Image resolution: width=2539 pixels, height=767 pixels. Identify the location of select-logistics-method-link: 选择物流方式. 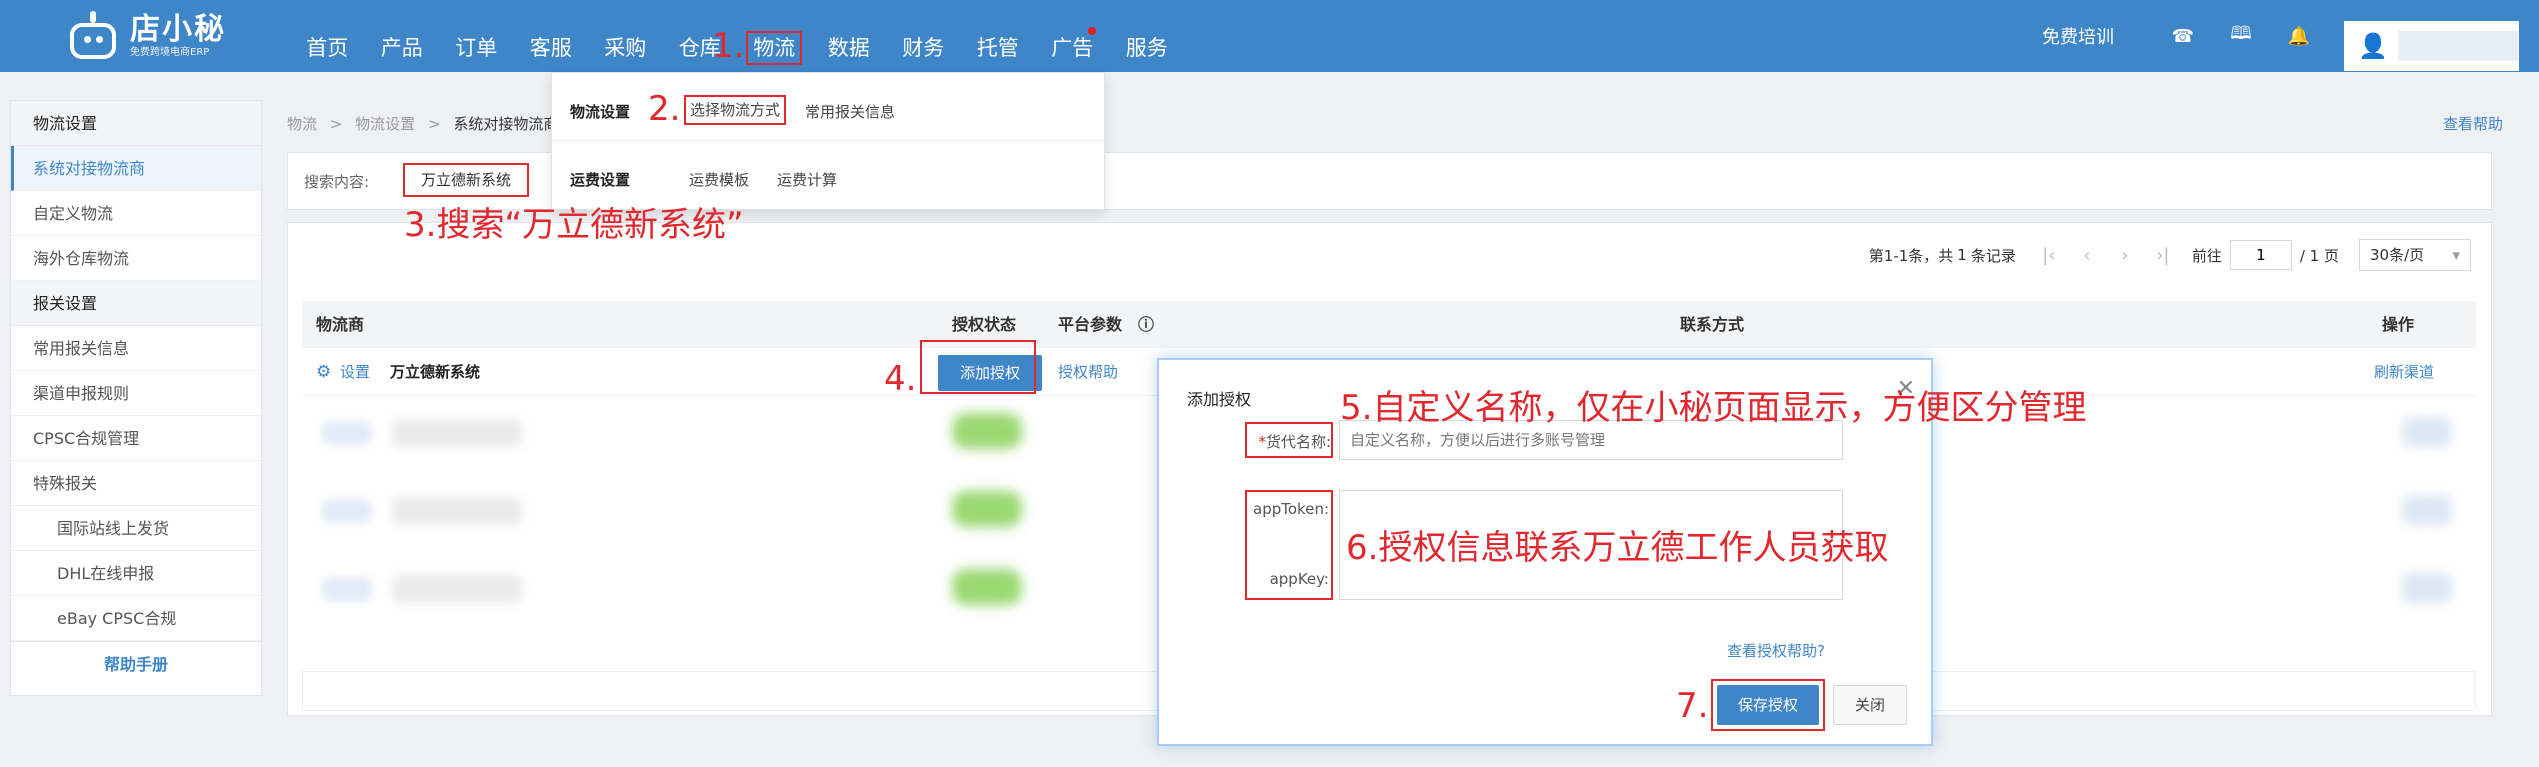
(735, 110).